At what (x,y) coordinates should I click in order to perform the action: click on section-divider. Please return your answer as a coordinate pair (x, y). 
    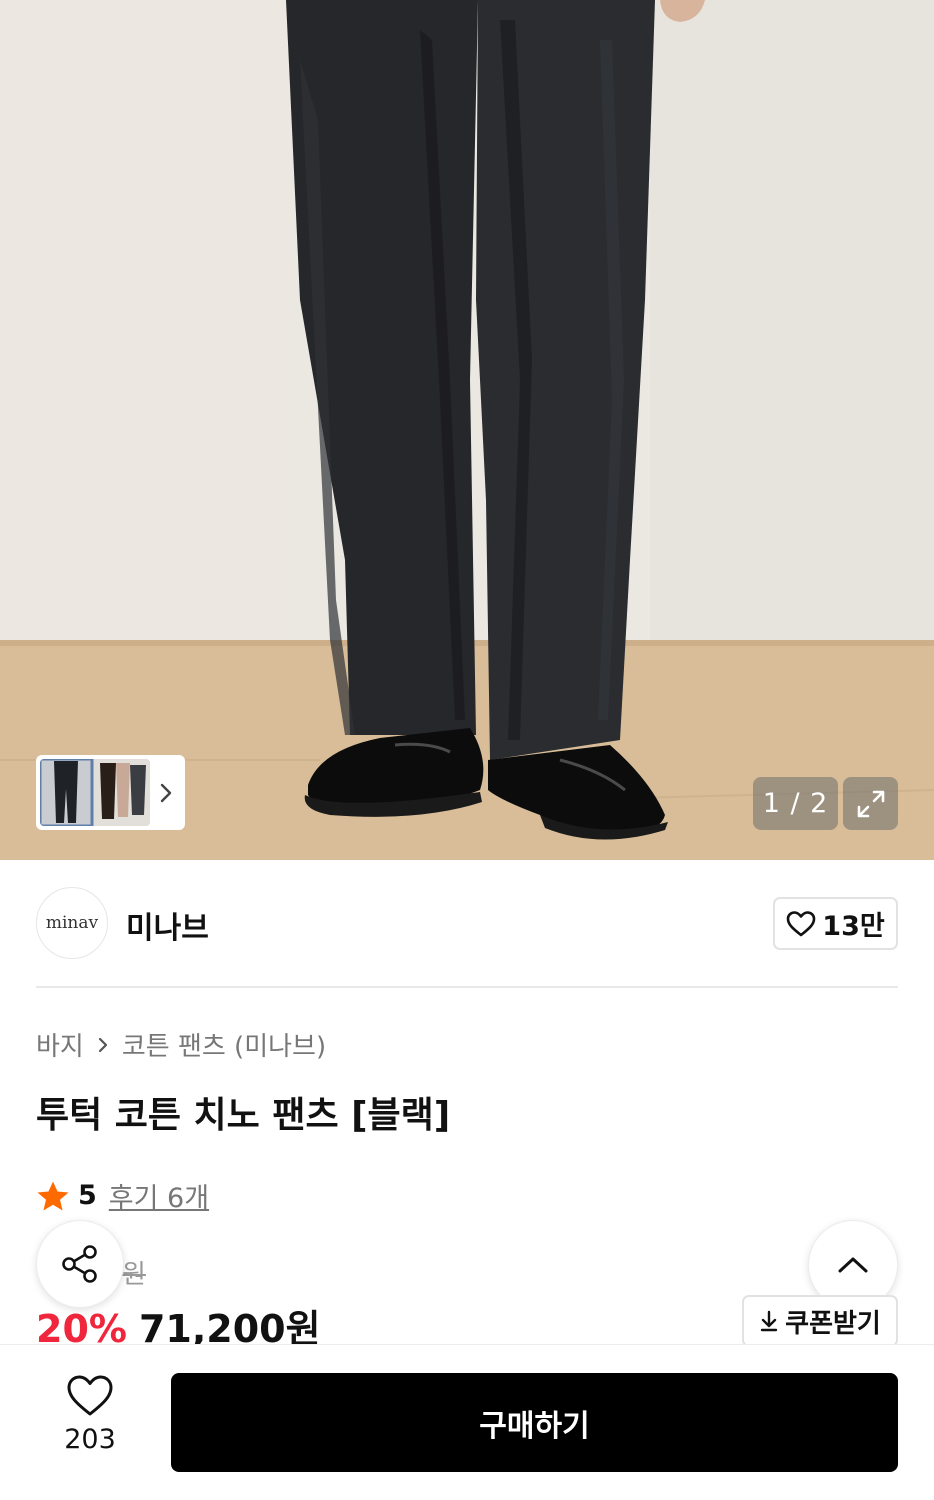
    Looking at the image, I should click on (467, 987).